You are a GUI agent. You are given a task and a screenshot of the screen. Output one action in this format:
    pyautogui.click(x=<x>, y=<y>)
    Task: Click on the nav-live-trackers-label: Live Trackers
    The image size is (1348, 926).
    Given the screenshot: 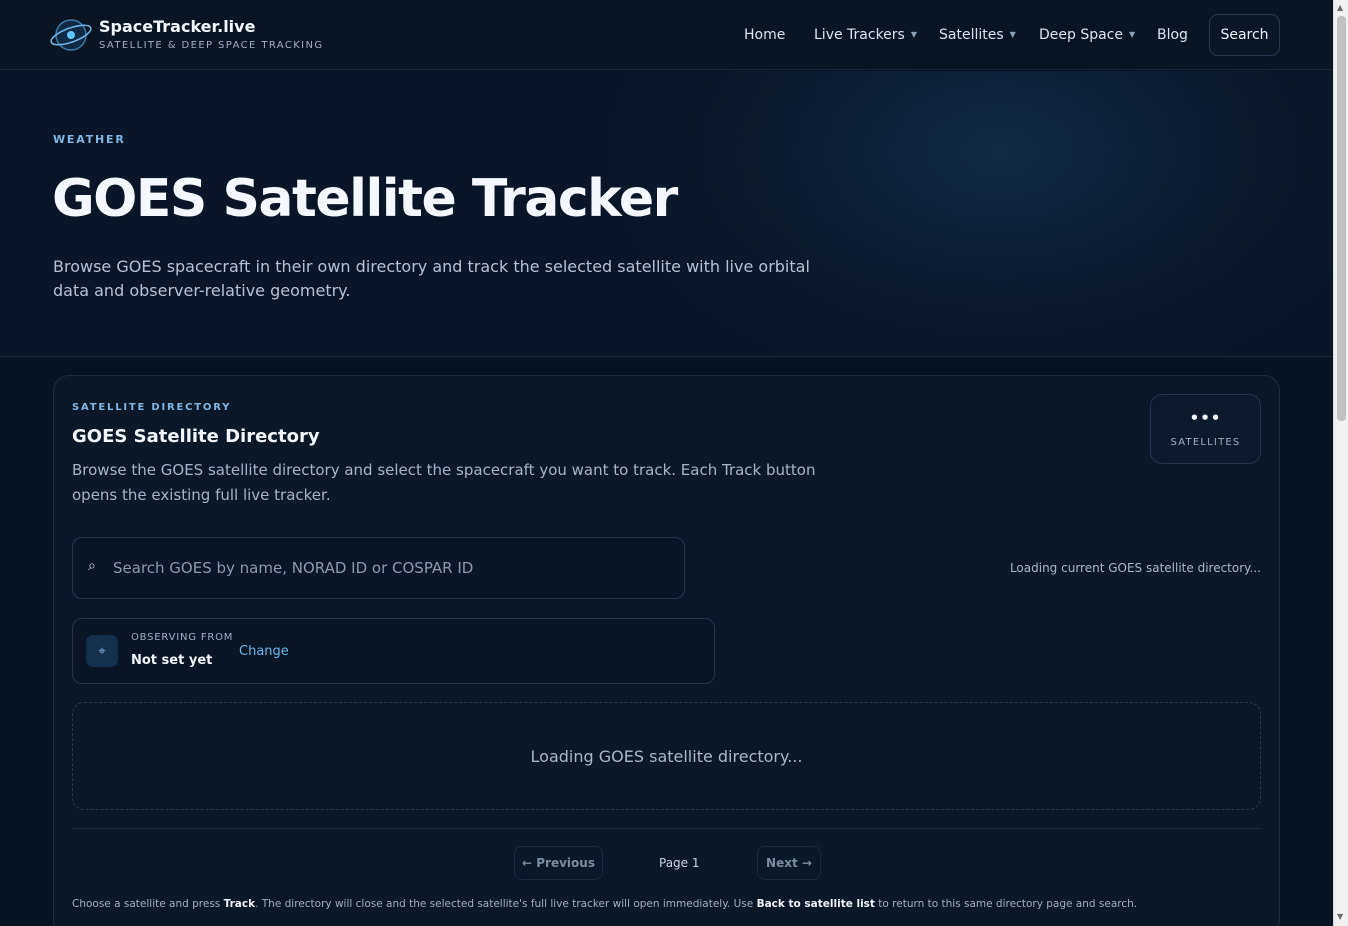 What is the action you would take?
    pyautogui.click(x=859, y=35)
    